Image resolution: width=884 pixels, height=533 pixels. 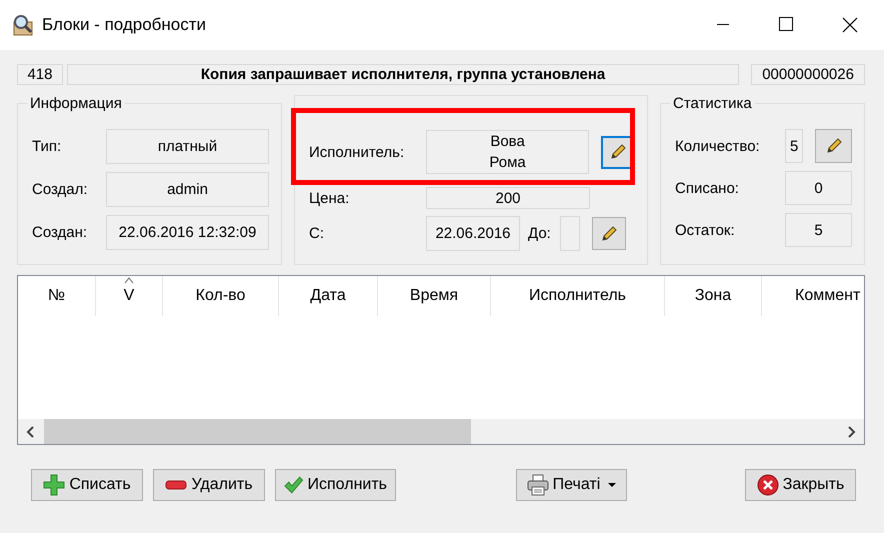 I want to click on group-title: Информация, so click(x=76, y=103).